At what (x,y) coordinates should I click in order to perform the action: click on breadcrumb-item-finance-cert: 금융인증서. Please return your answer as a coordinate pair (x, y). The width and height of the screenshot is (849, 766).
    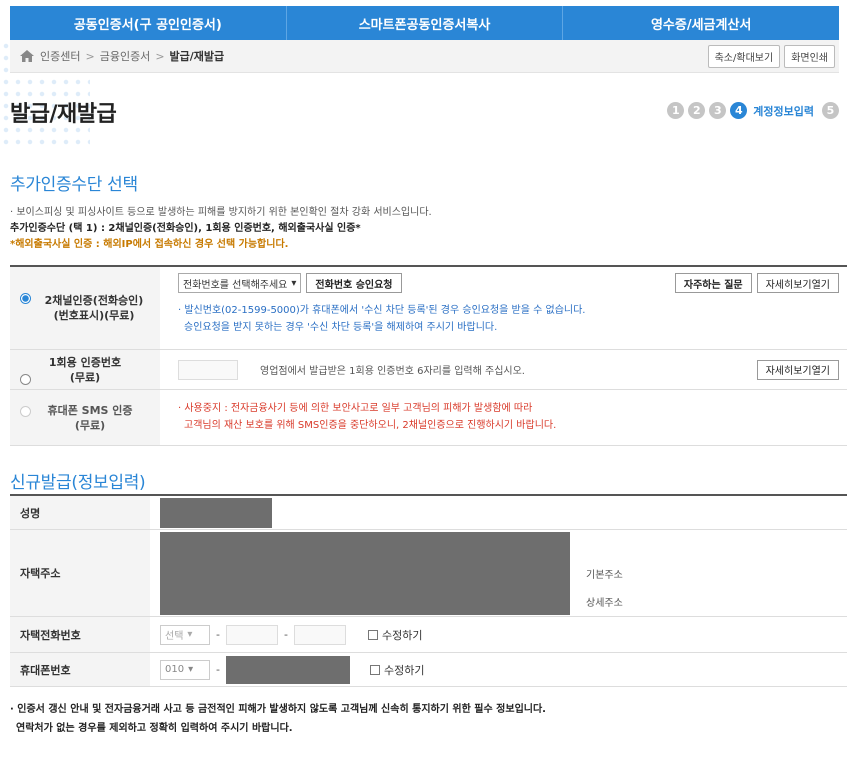
    Looking at the image, I should click on (125, 56).